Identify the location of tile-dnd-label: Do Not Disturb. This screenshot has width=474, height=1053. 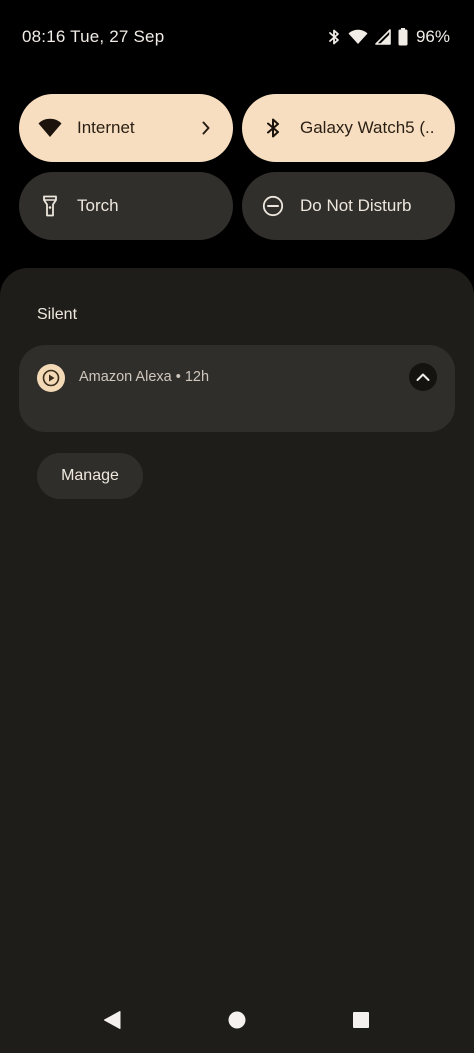
(356, 205).